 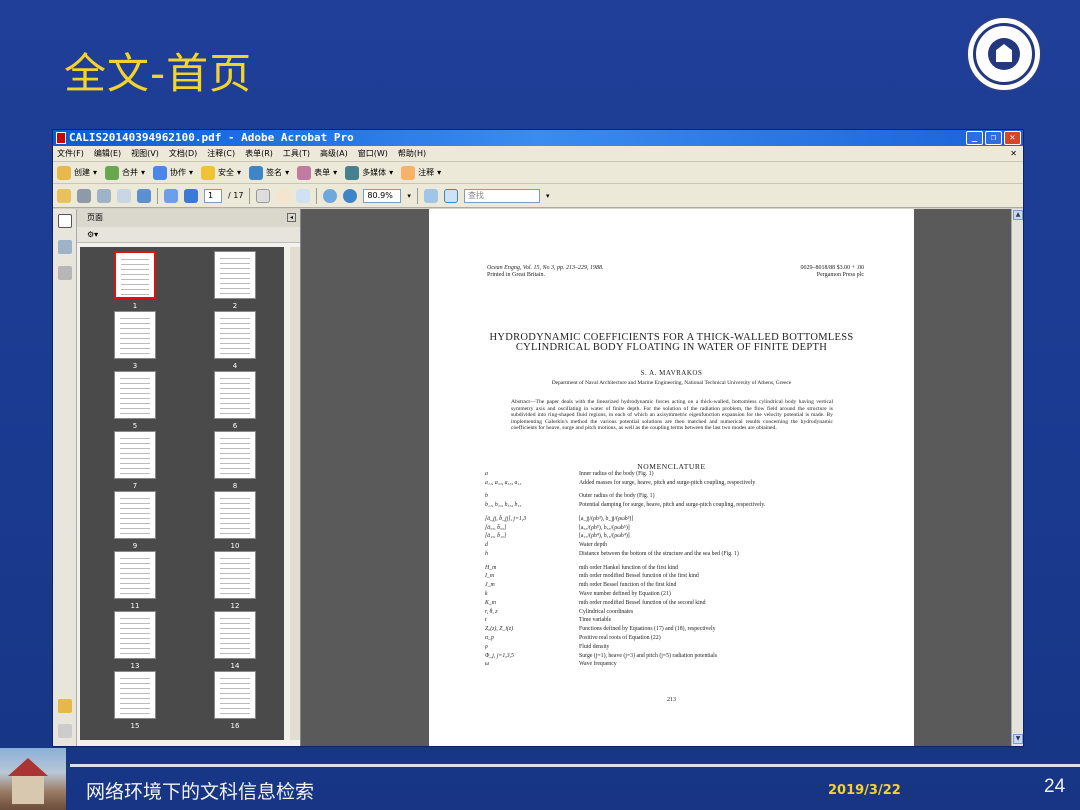 I want to click on page-thumbnail: 4, so click(x=235, y=341).